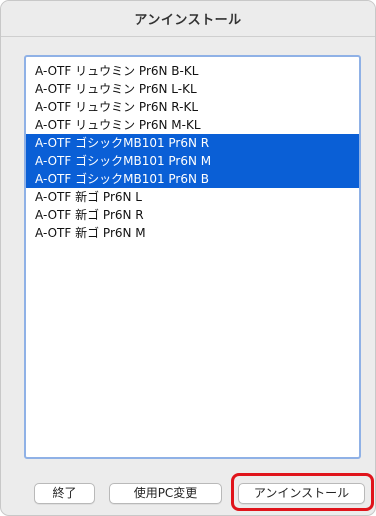  Describe the element at coordinates (192, 161) in the screenshot. I see `list-item: A-OTF ゴシックMB101 Pr6N M` at that location.